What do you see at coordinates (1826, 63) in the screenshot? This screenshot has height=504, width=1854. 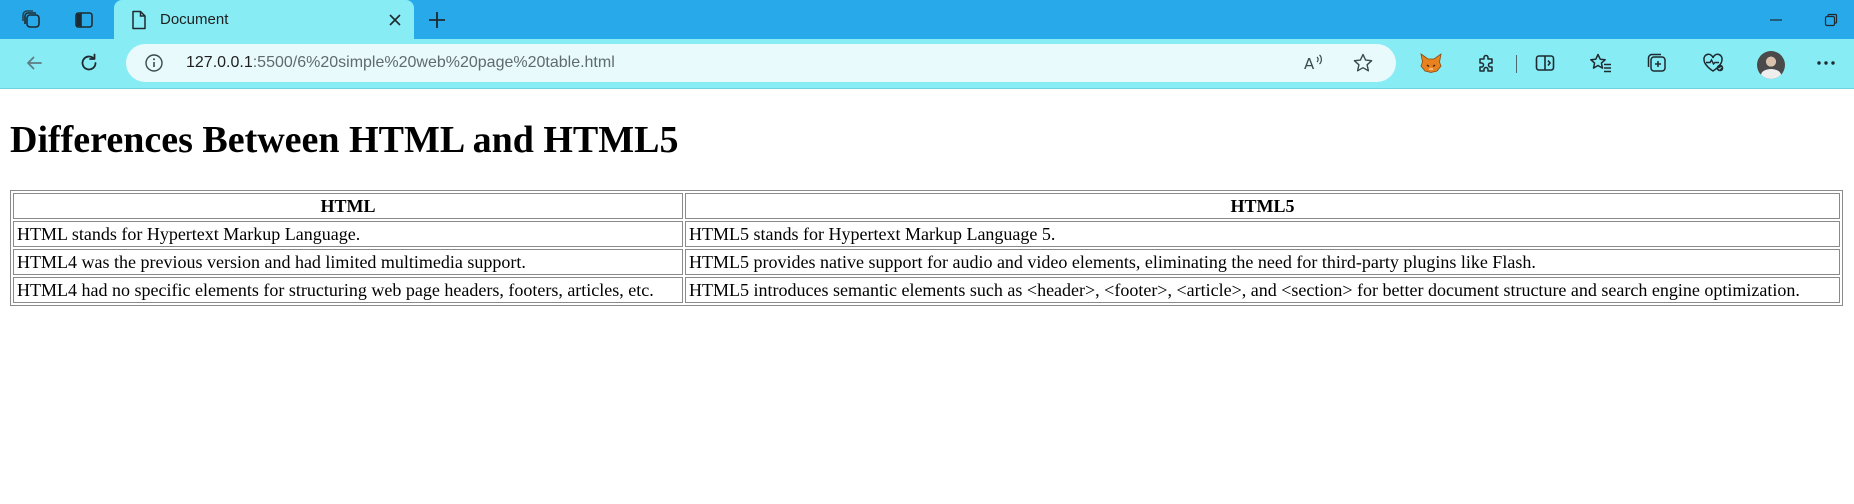 I see `more-icon` at bounding box center [1826, 63].